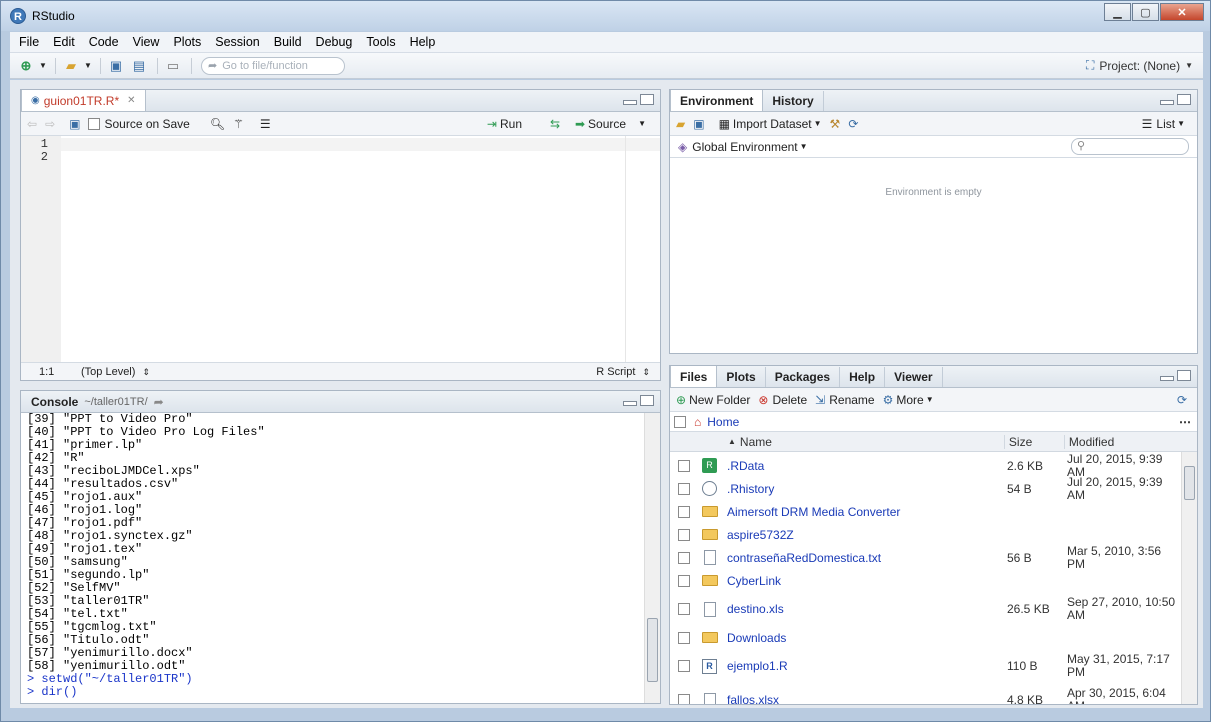  What do you see at coordinates (694, 376) in the screenshot?
I see `tab-files: Files` at bounding box center [694, 376].